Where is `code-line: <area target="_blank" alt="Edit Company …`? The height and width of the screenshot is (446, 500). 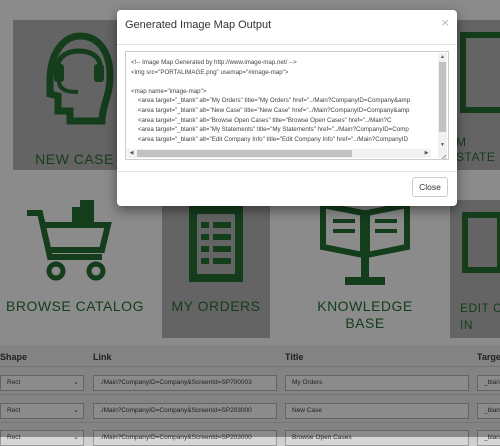 code-line: <area target="_blank" alt="Edit Company … is located at coordinates (269, 139).